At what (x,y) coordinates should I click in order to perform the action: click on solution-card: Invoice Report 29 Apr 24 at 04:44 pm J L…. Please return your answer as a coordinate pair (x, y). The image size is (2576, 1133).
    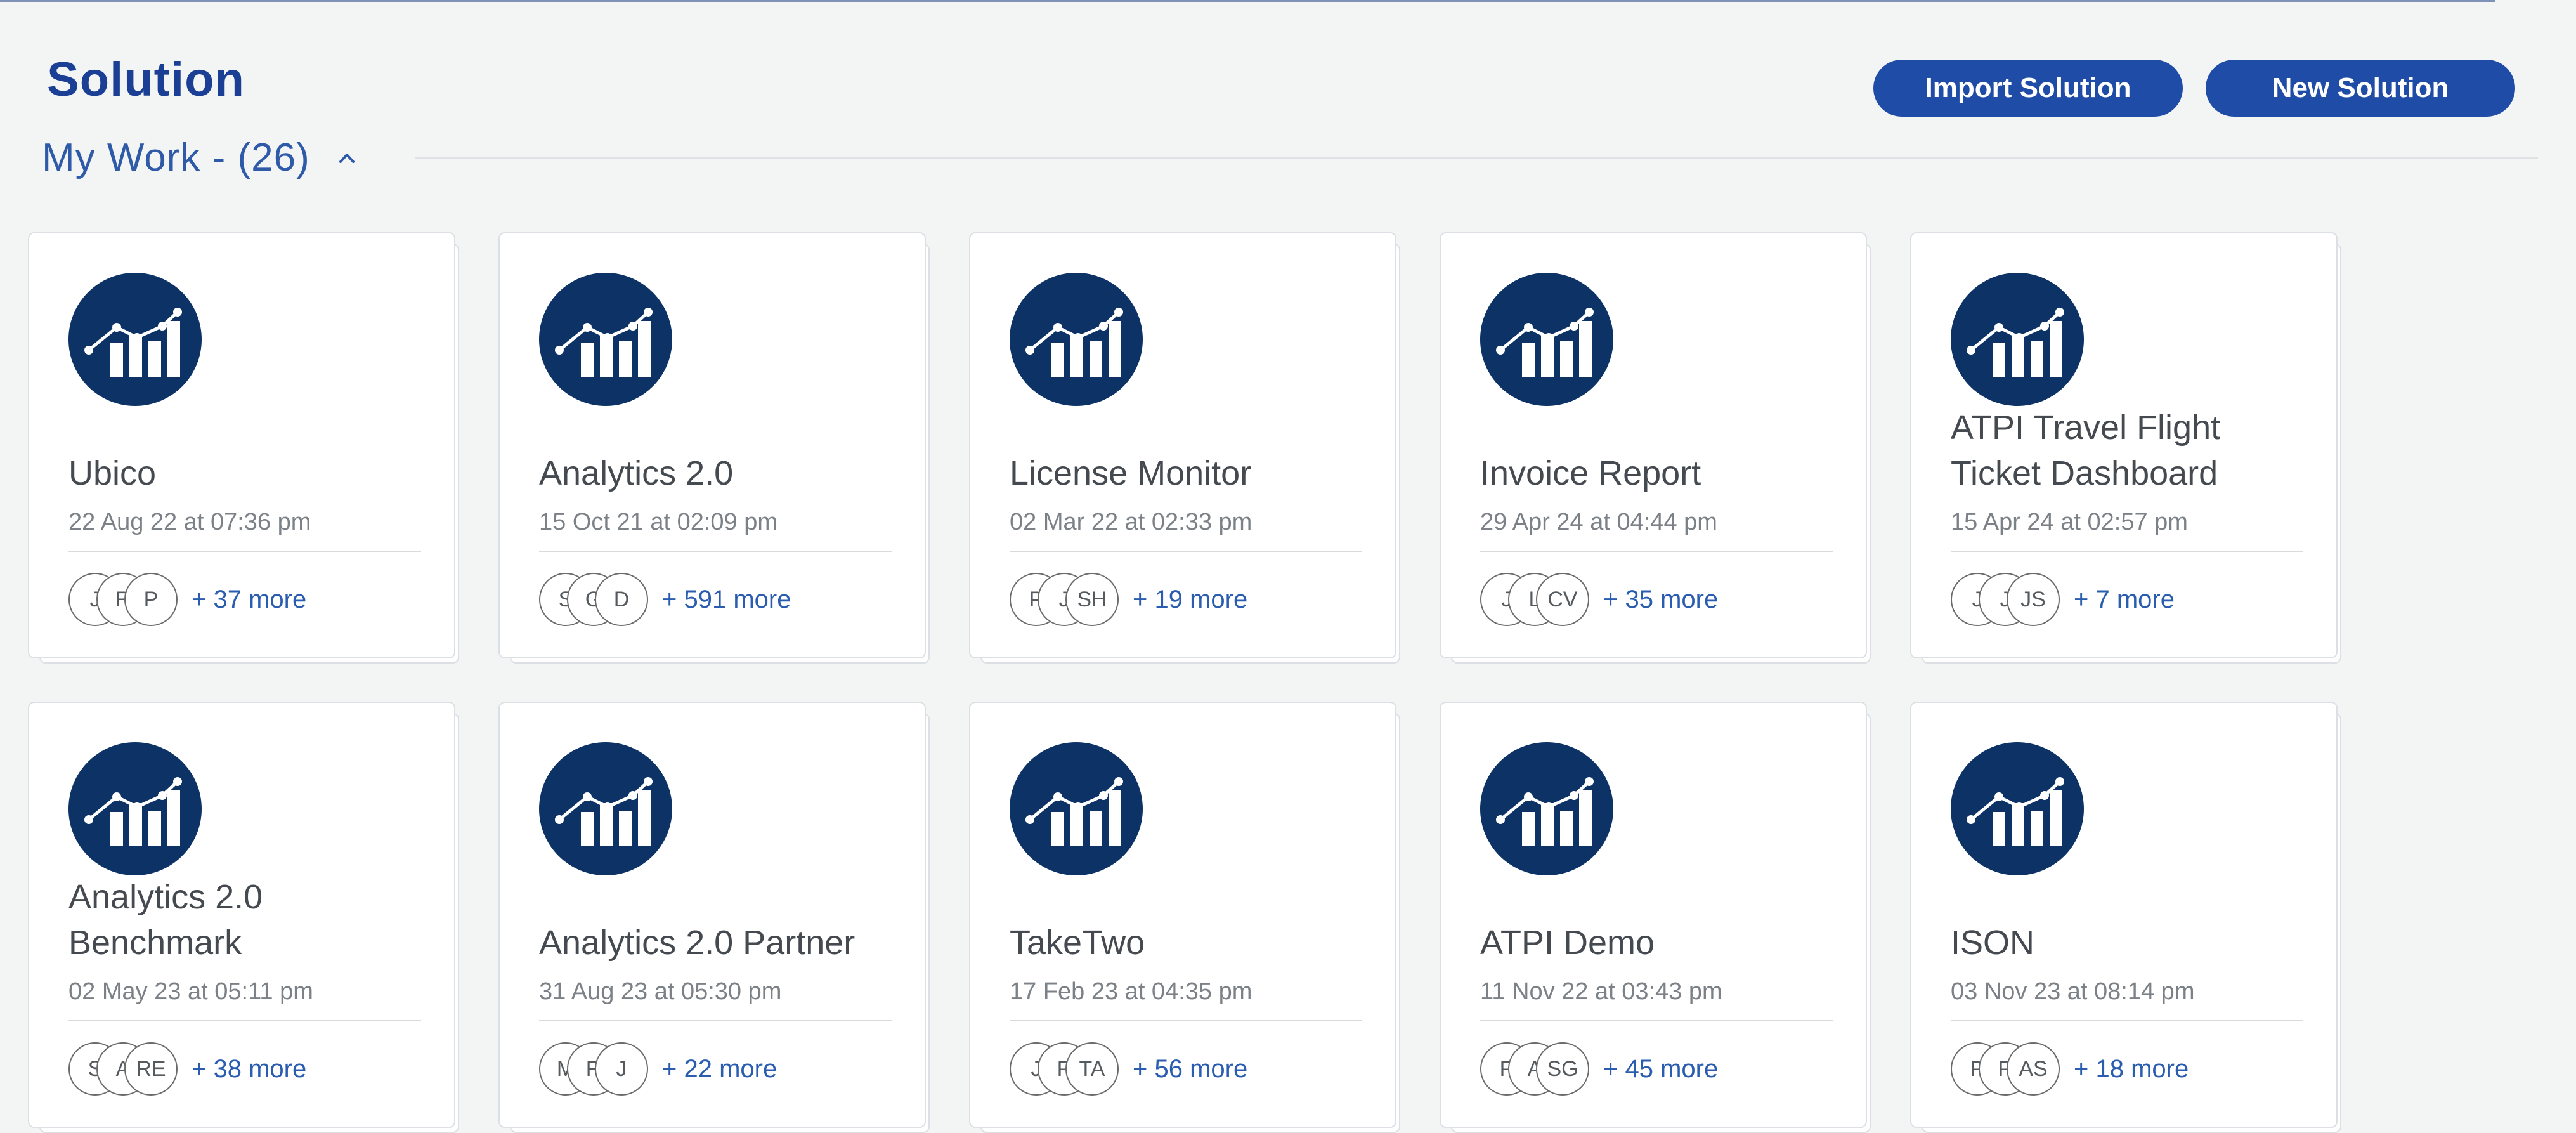
    Looking at the image, I should click on (1656, 448).